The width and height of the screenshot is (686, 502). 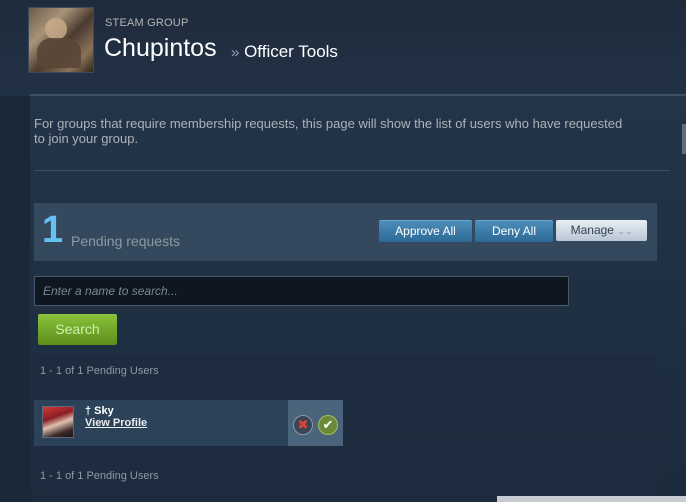 What do you see at coordinates (53, 230) in the screenshot?
I see `pending-count: 1` at bounding box center [53, 230].